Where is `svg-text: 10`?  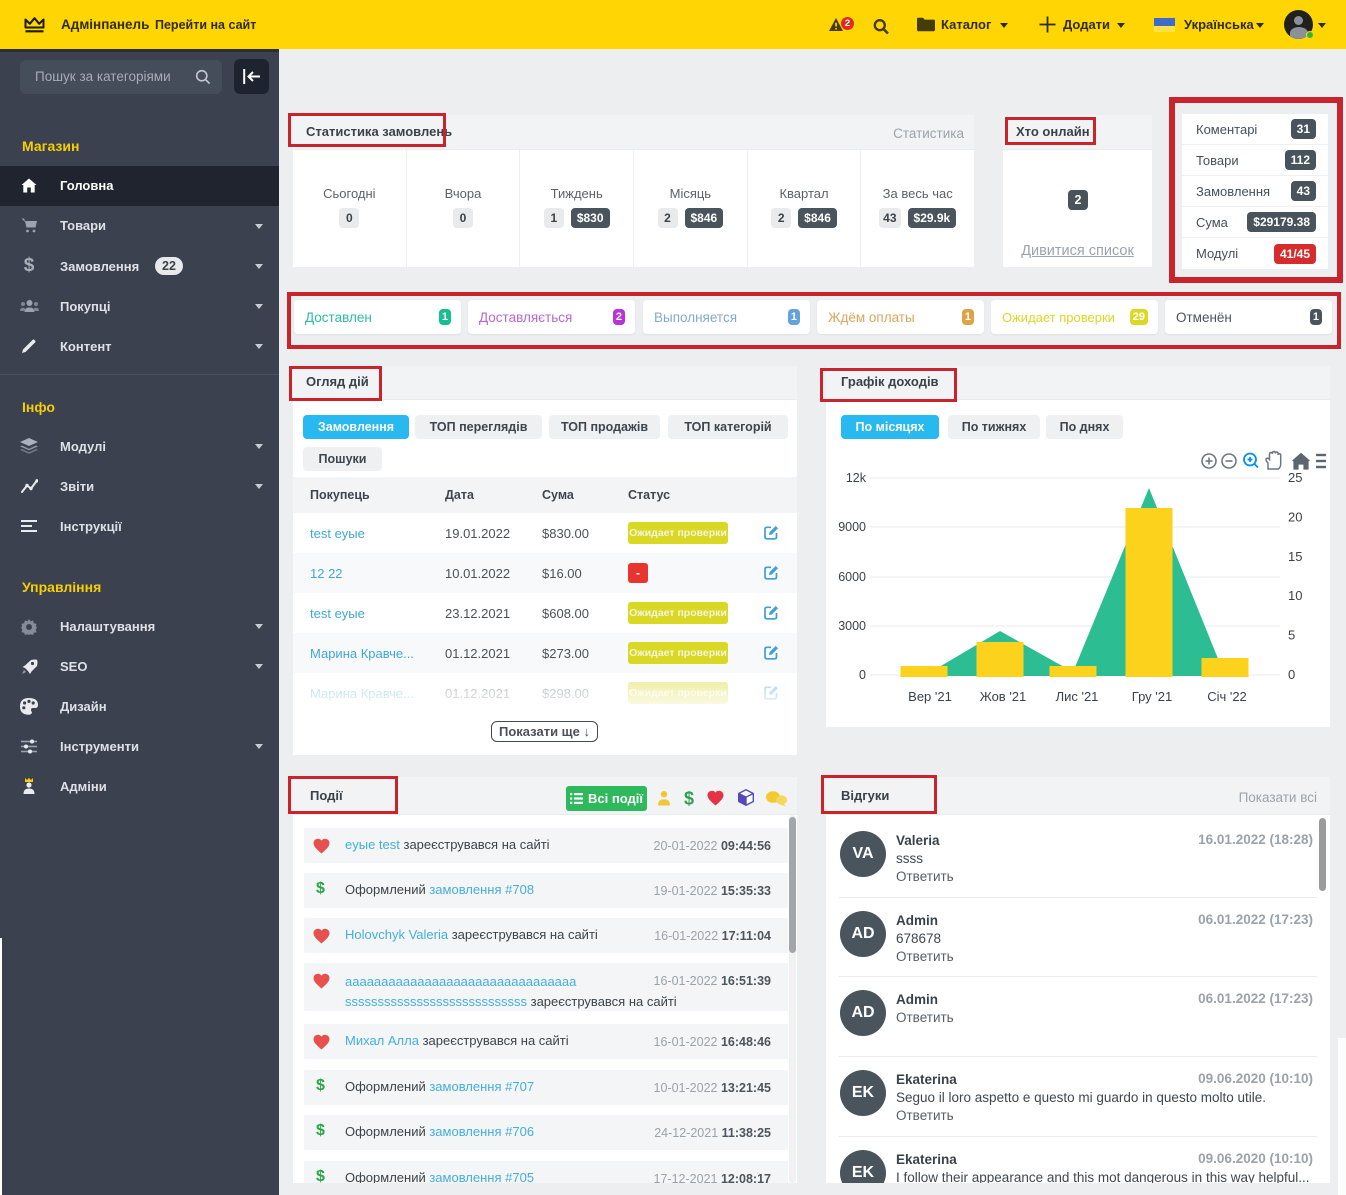 svg-text: 10 is located at coordinates (1295, 595).